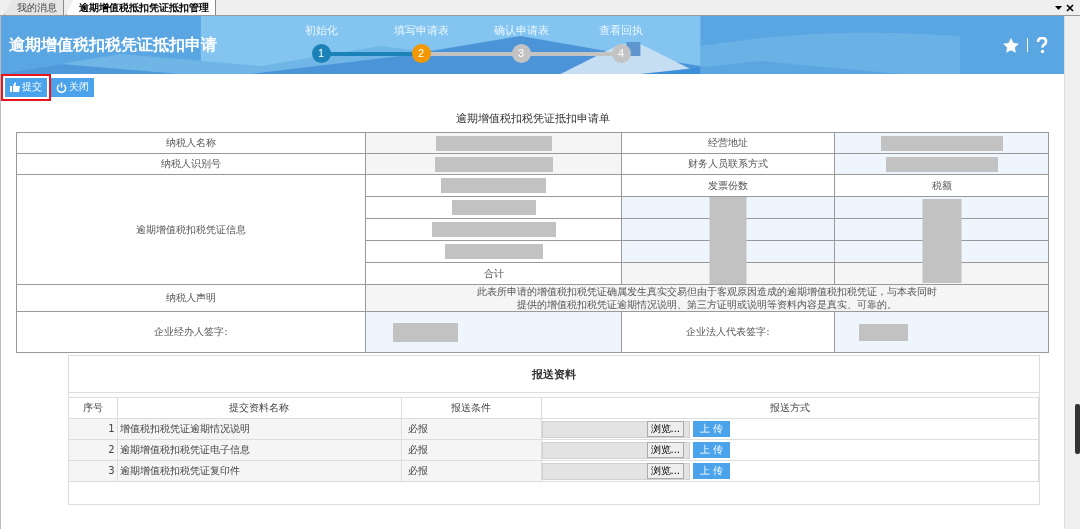 The width and height of the screenshot is (1080, 529). I want to click on table-cell: 纳税人识别号, so click(191, 164).